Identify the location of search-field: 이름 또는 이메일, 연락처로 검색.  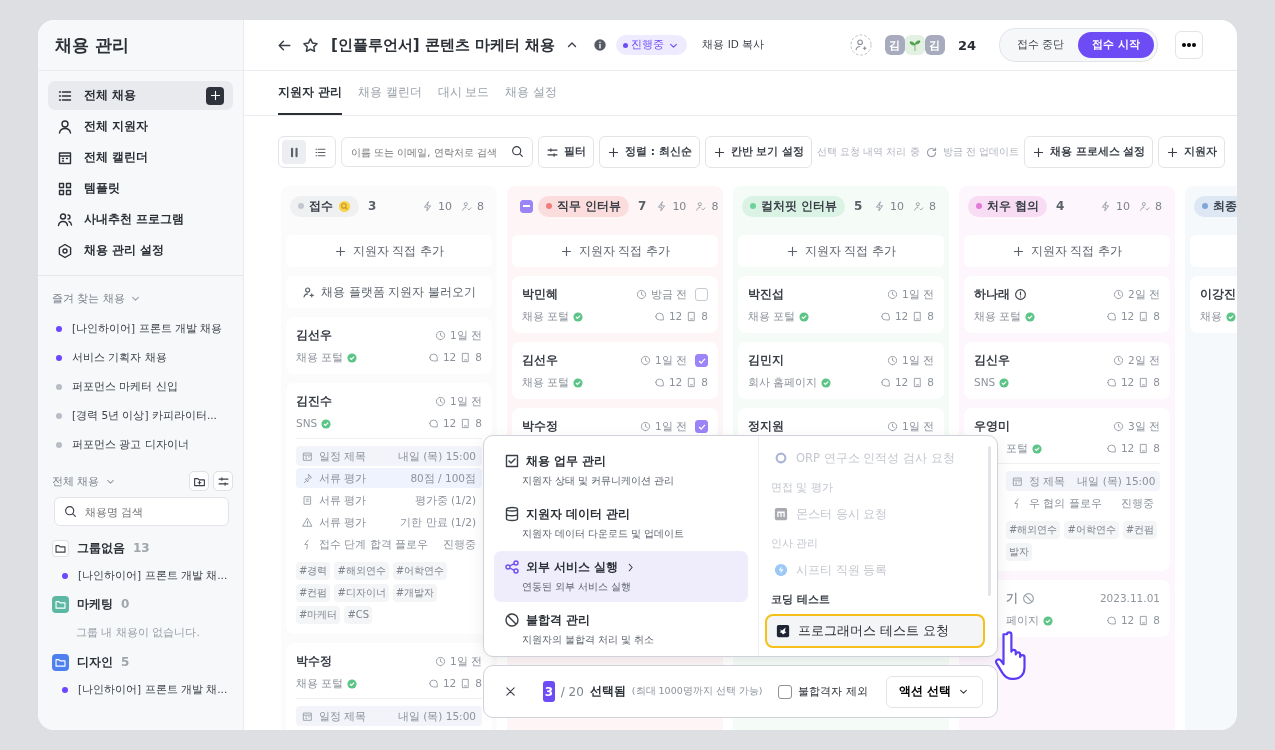
(437, 152).